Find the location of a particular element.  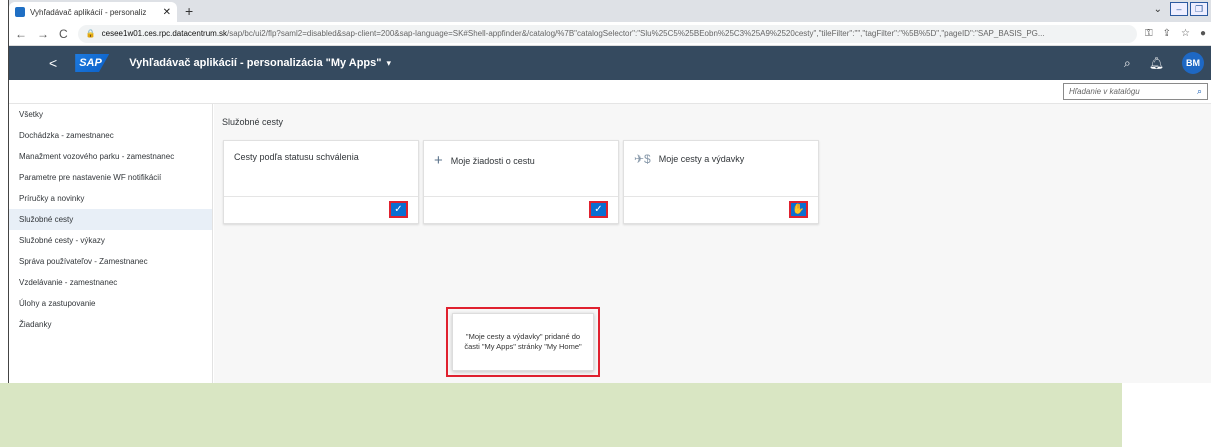

minimize-button: – is located at coordinates (1179, 9).